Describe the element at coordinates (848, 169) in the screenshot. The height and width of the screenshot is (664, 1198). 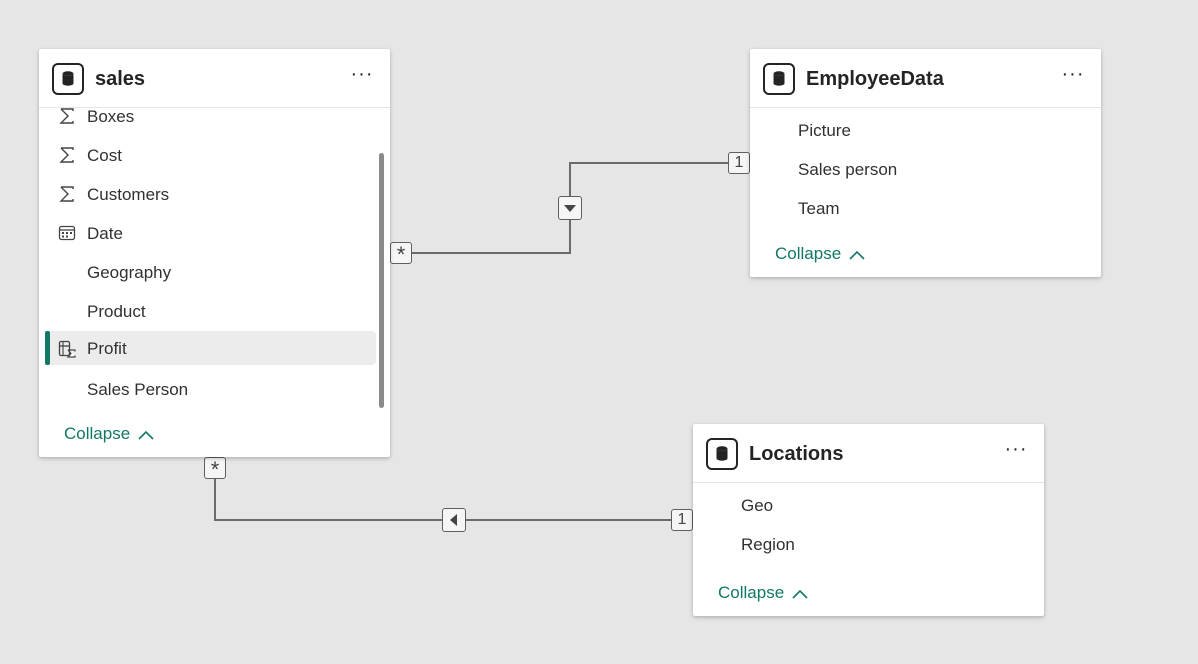
I see `field-label: Sales person` at that location.